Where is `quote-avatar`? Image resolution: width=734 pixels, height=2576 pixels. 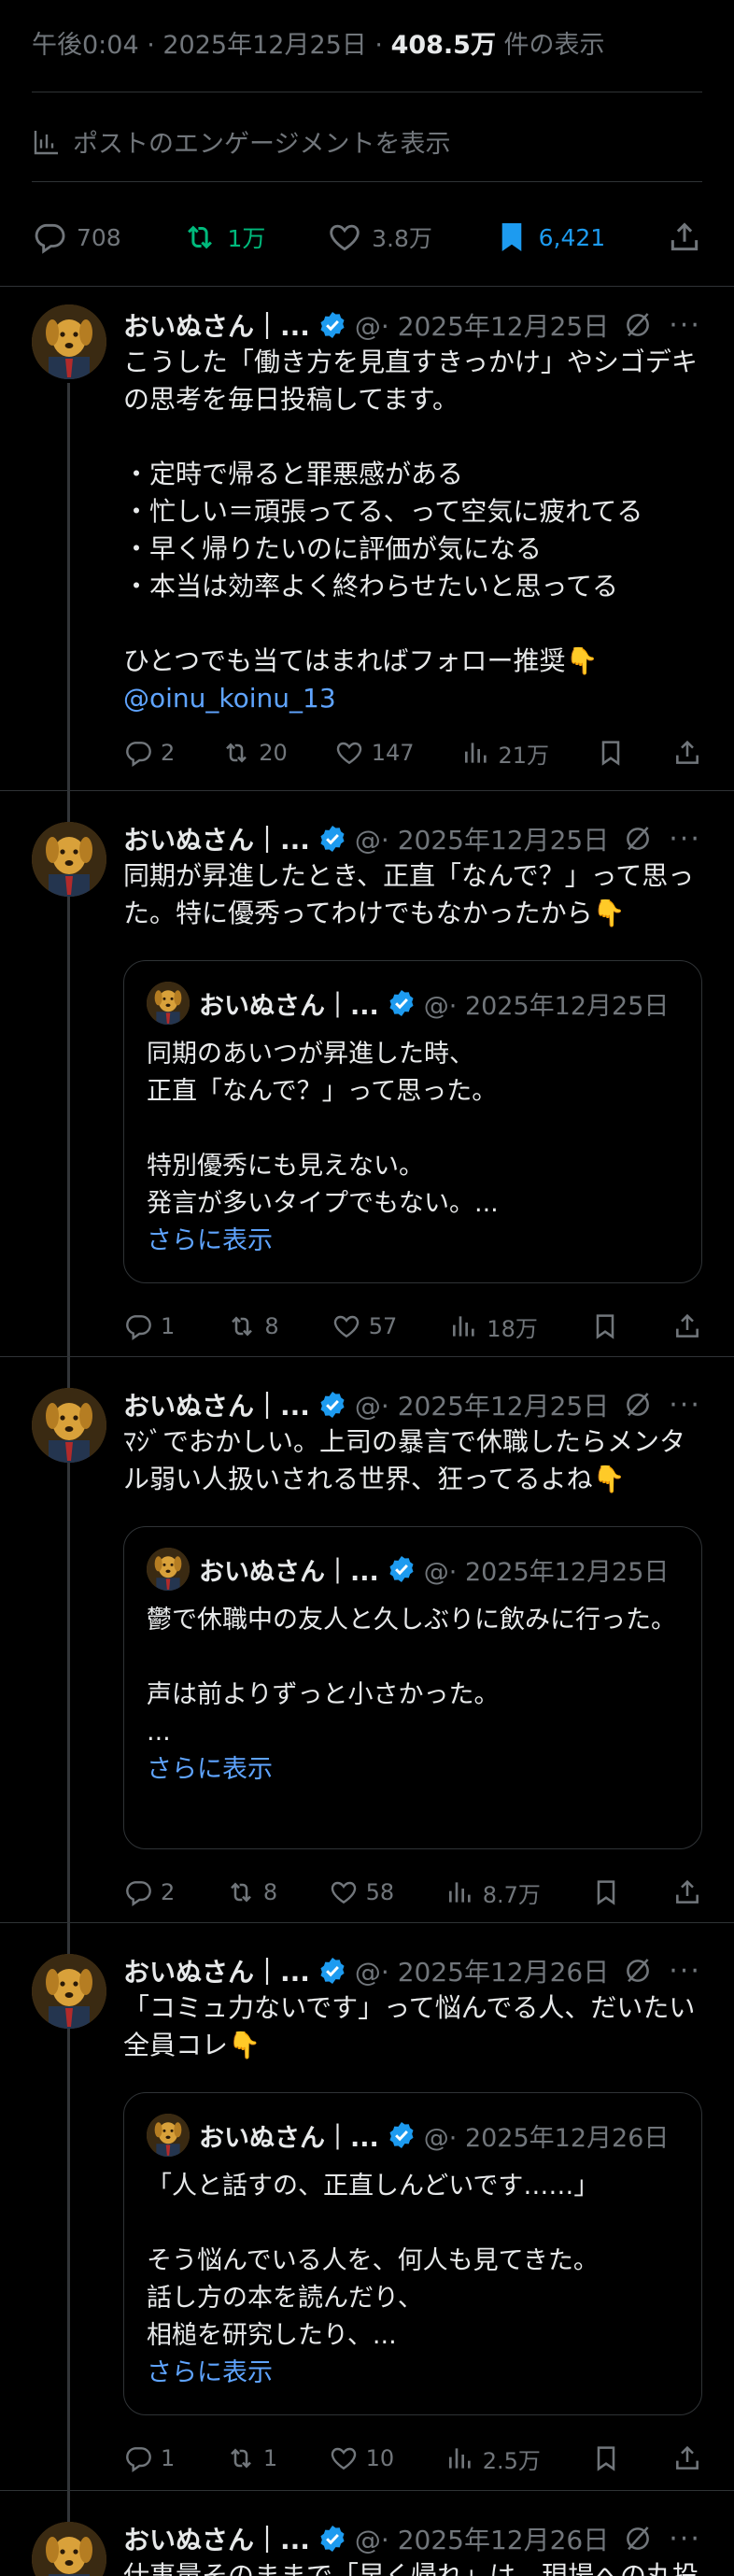 quote-avatar is located at coordinates (168, 1003).